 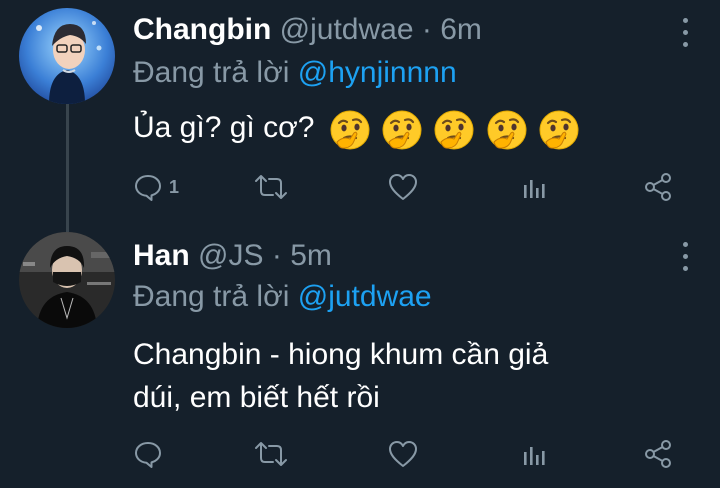 What do you see at coordinates (230, 255) in the screenshot?
I see `user-handle: @JS` at bounding box center [230, 255].